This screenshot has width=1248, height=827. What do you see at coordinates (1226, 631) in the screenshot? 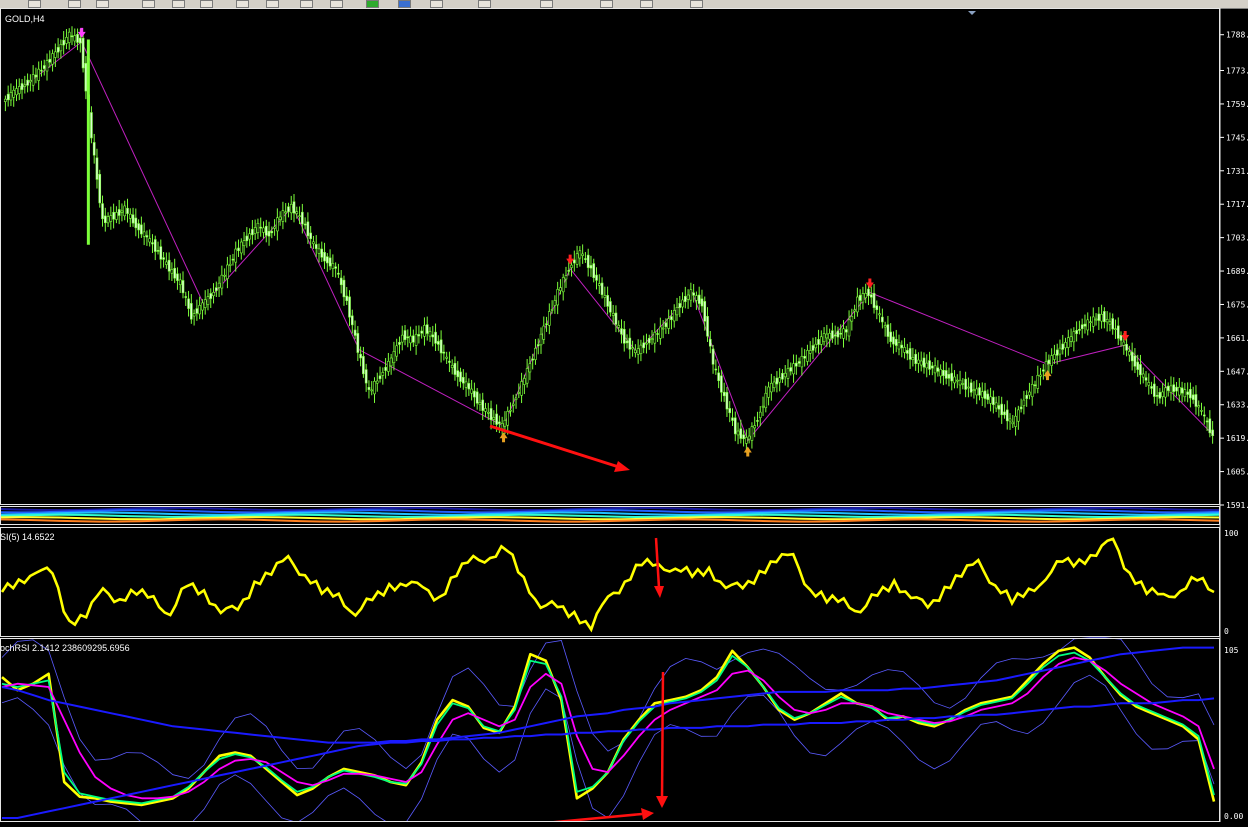
I see `y-tick-label: 0` at bounding box center [1226, 631].